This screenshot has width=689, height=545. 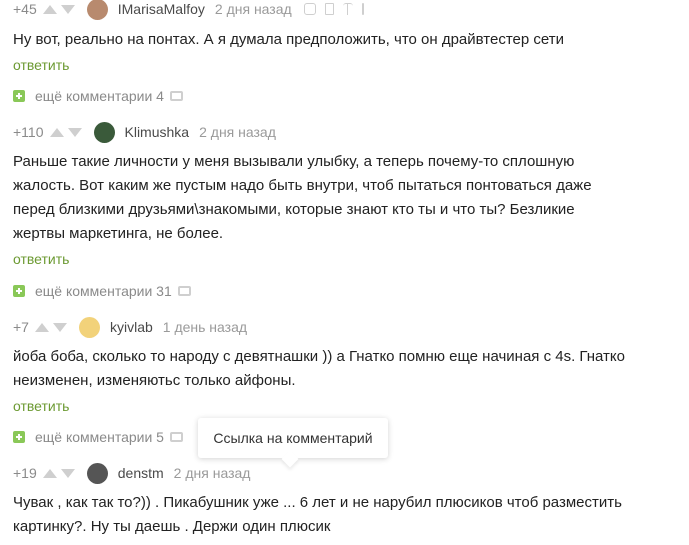 I want to click on rating: +7, so click(x=21, y=327).